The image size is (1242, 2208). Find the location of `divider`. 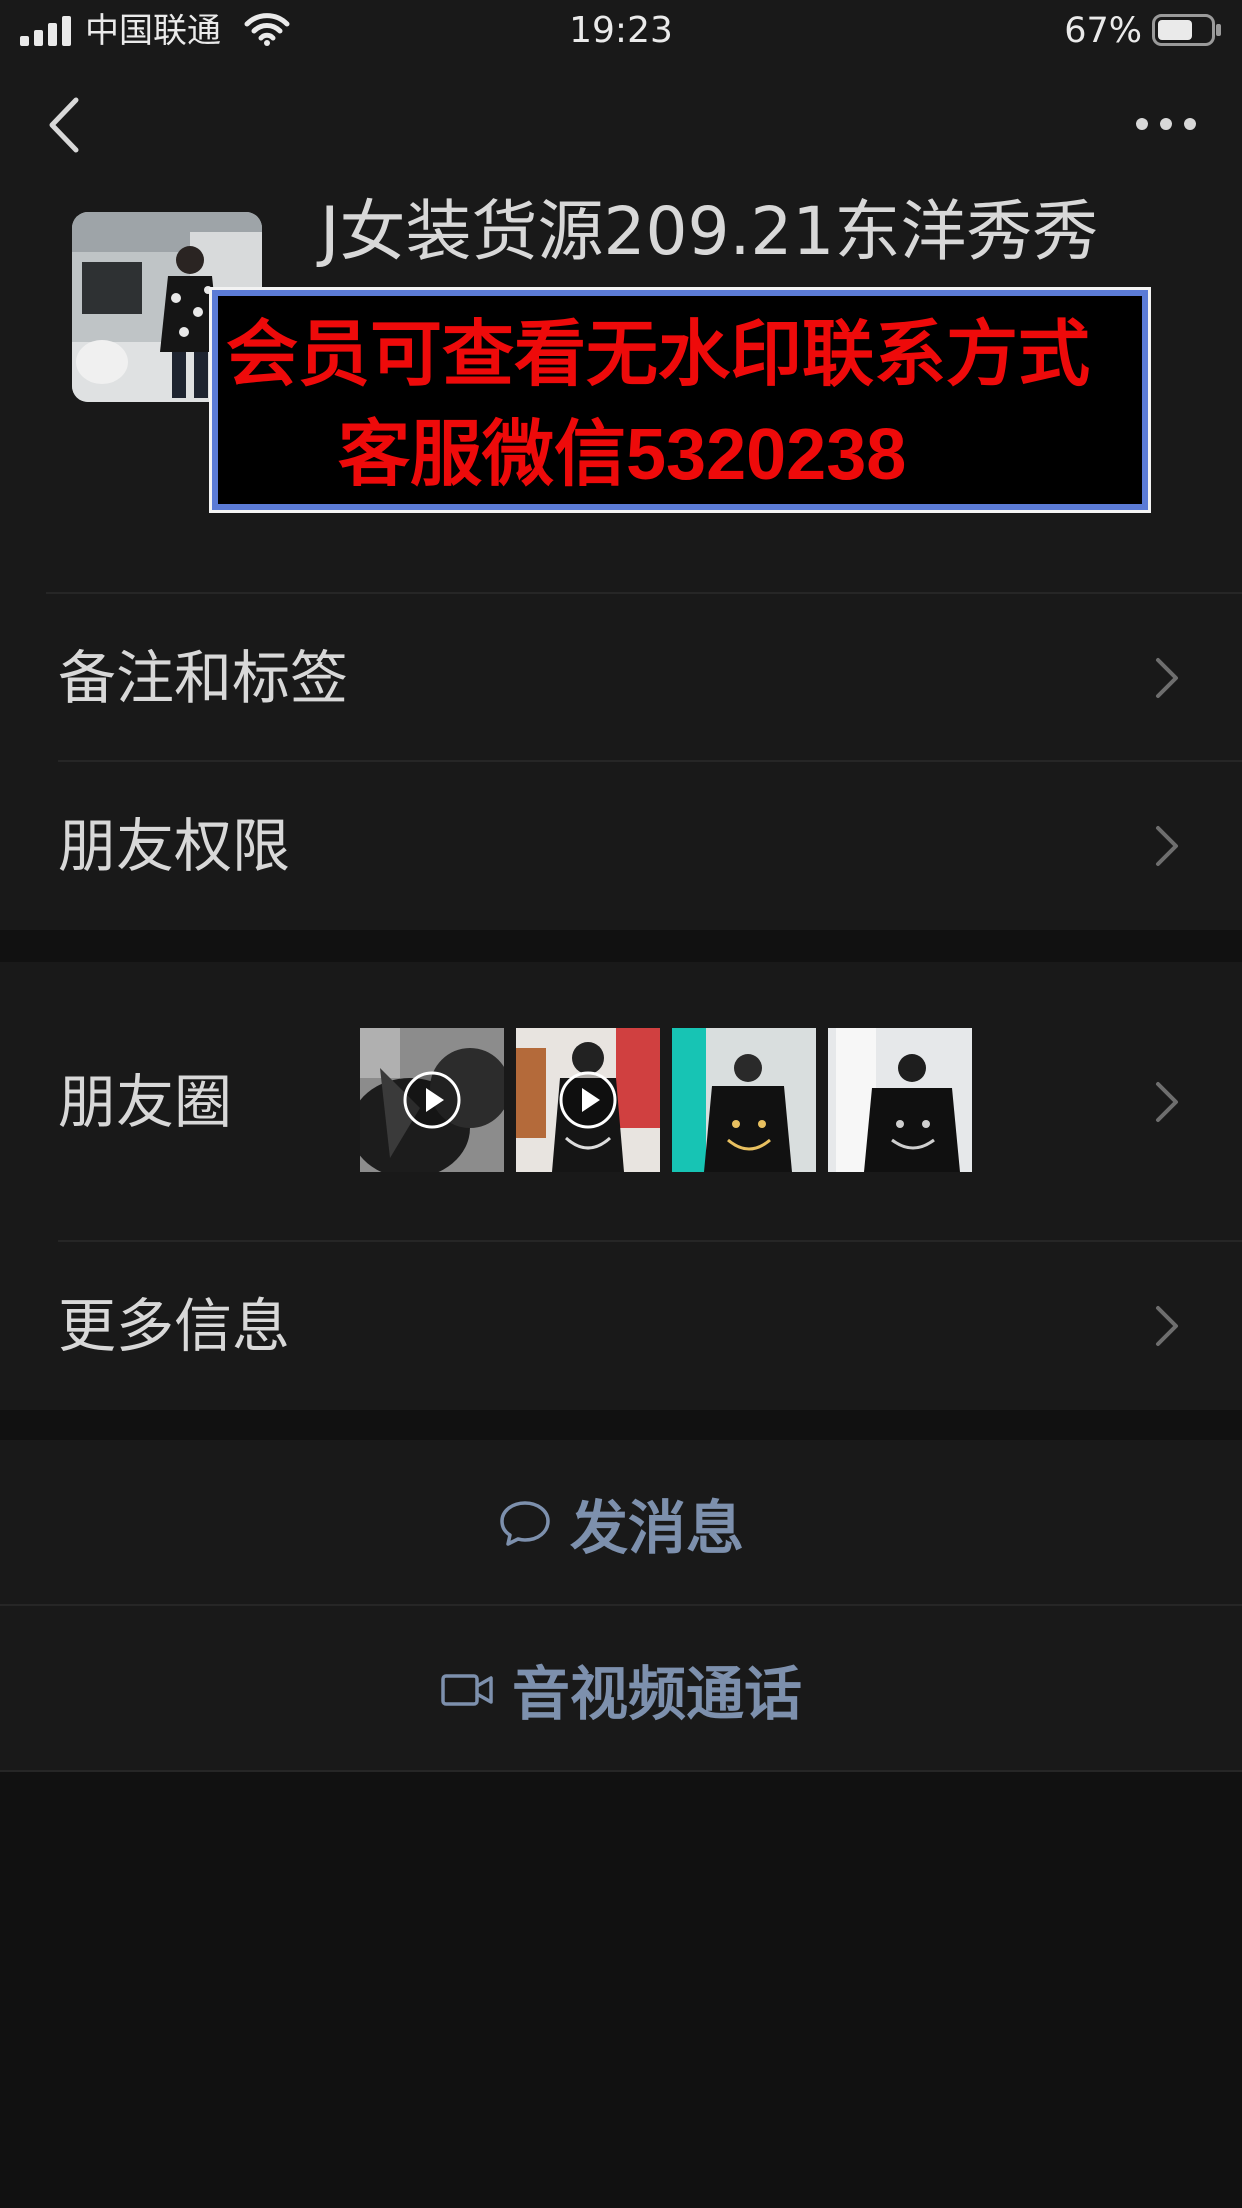

divider is located at coordinates (621, 1771).